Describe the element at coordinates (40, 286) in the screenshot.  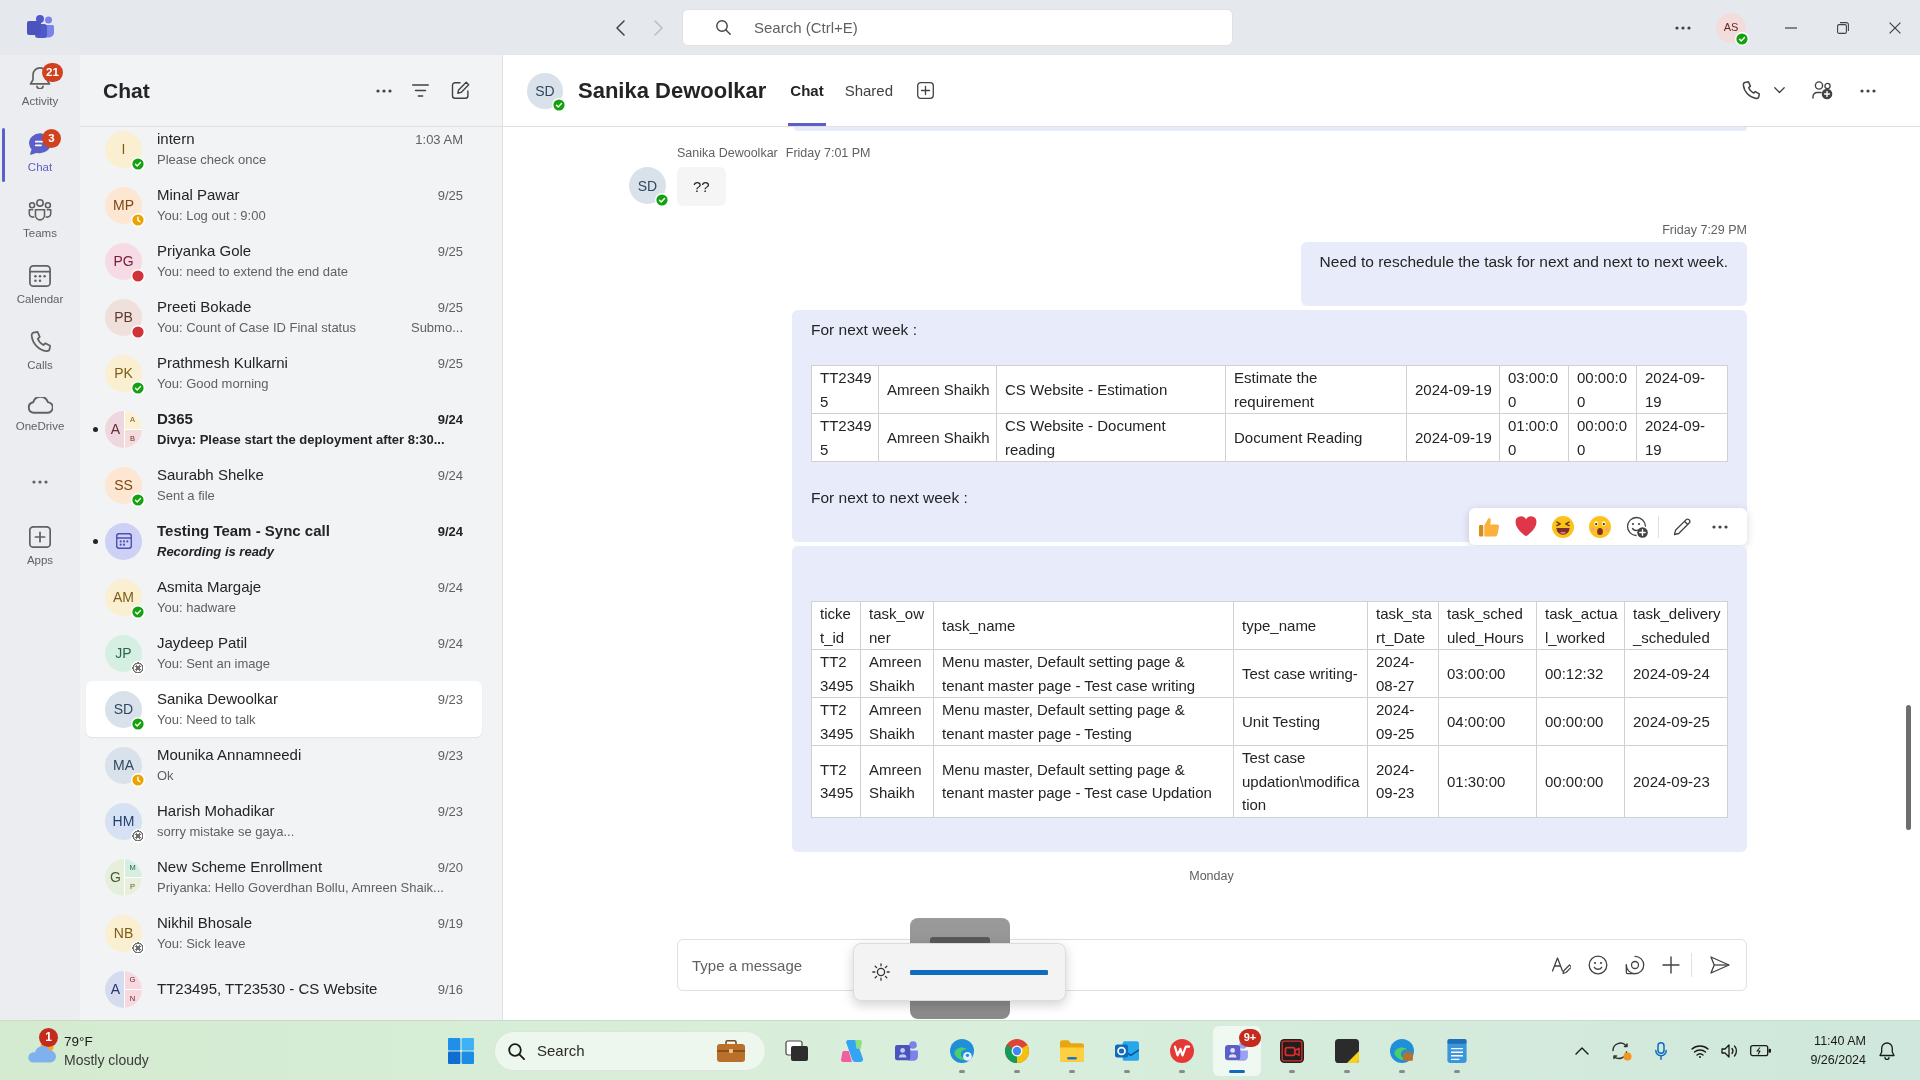
I see `rail-item: Calendar` at that location.